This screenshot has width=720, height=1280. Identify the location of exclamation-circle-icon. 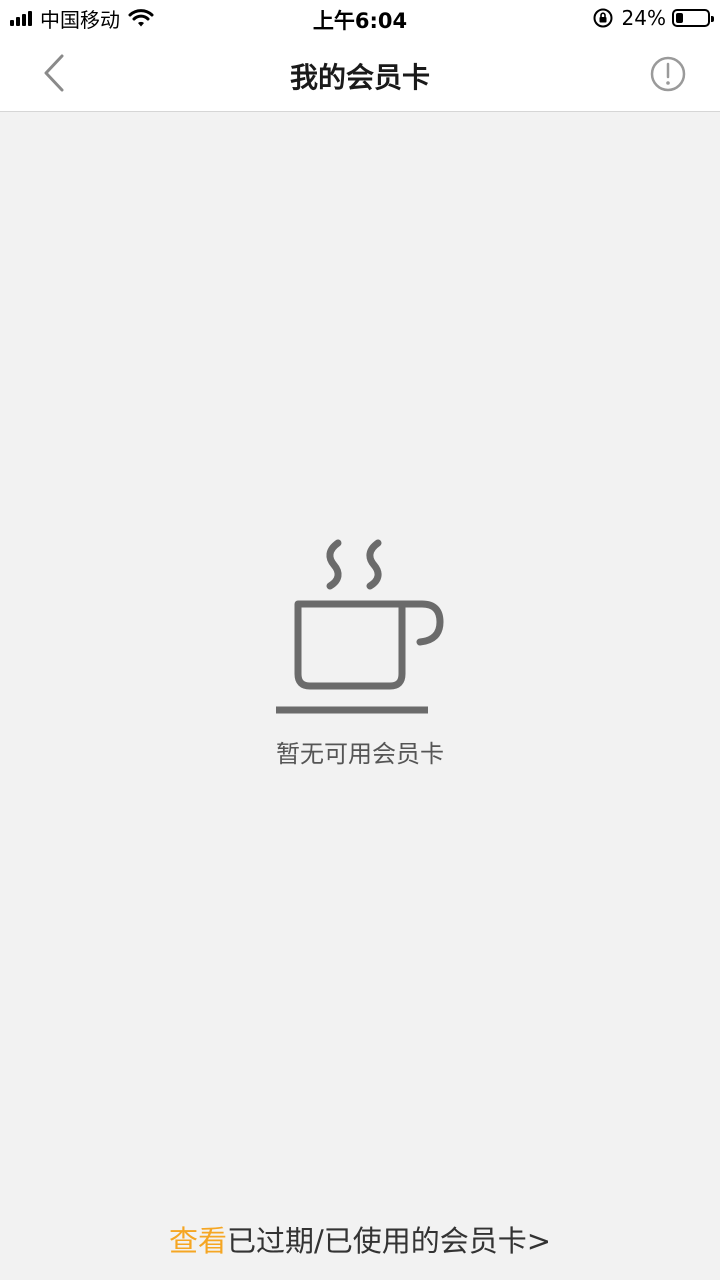
(668, 74).